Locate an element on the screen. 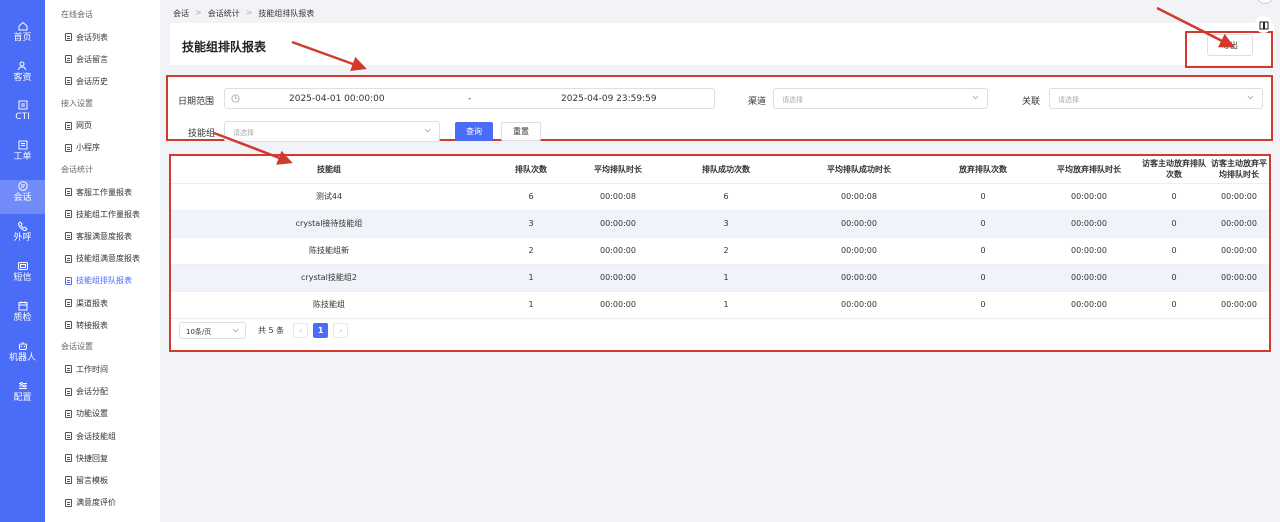 The image size is (1280, 522). rail-item-sms: 短信 is located at coordinates (22, 277).